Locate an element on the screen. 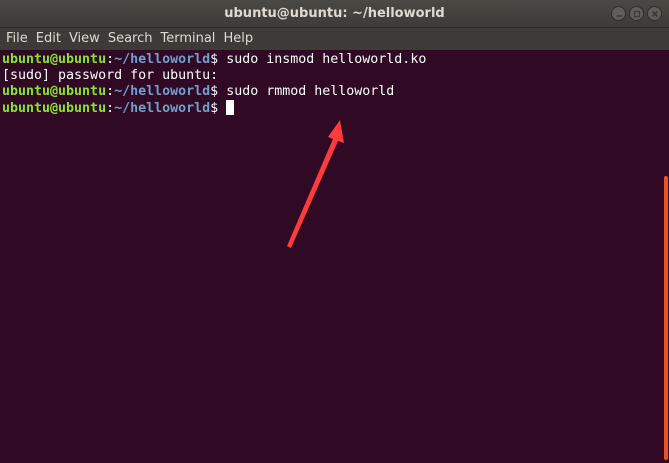  close-icon is located at coordinates (655, 14).